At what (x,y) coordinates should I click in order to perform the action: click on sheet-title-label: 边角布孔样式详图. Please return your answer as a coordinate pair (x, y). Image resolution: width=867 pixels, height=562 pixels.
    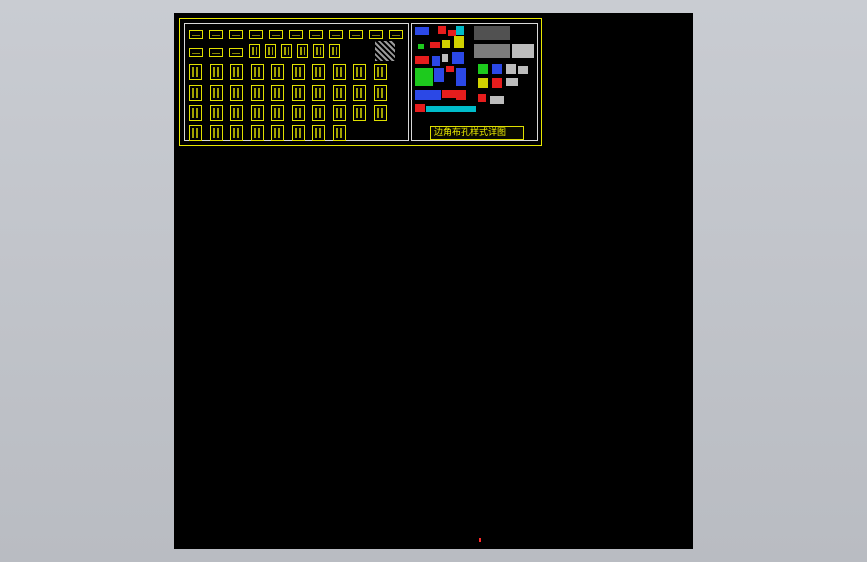
    Looking at the image, I should click on (477, 133).